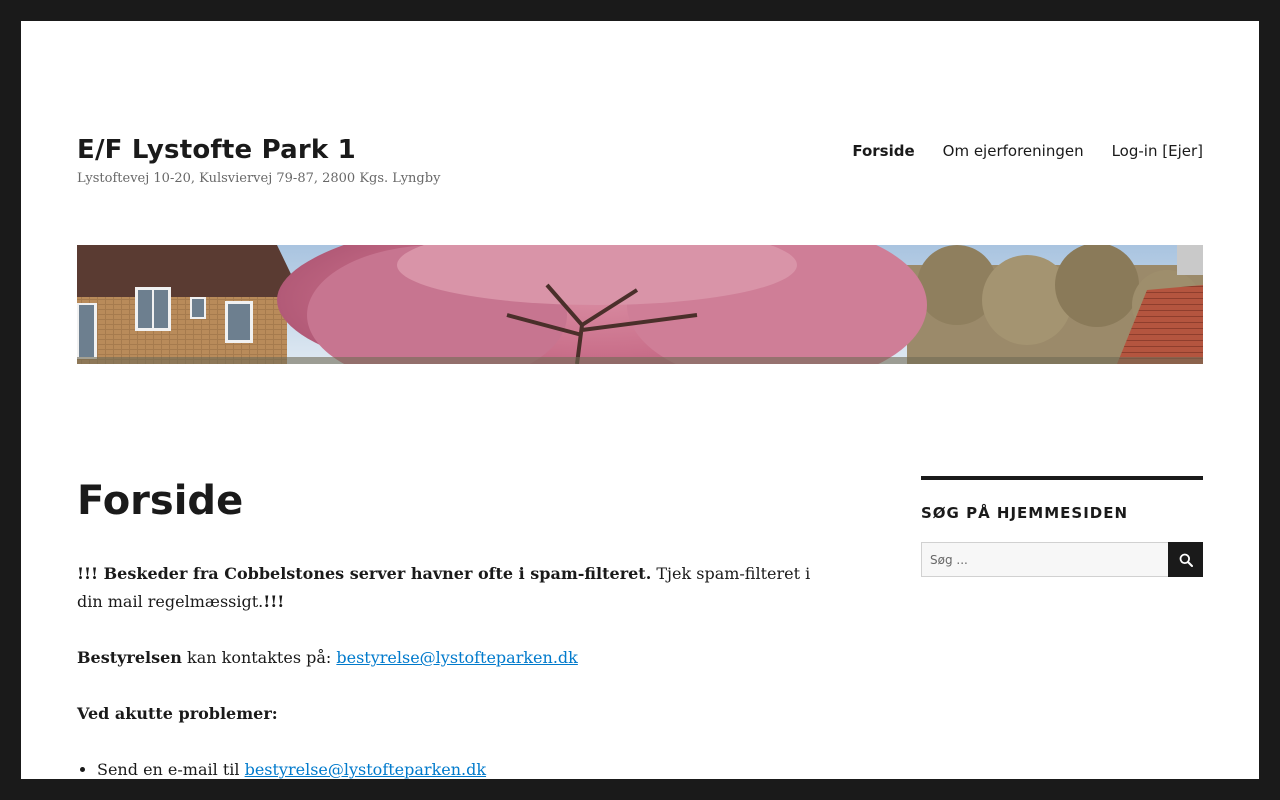 This screenshot has height=800, width=1280. Describe the element at coordinates (1013, 151) in the screenshot. I see `nav-item-om-ejerforeningen: Om ejerforeningen` at that location.